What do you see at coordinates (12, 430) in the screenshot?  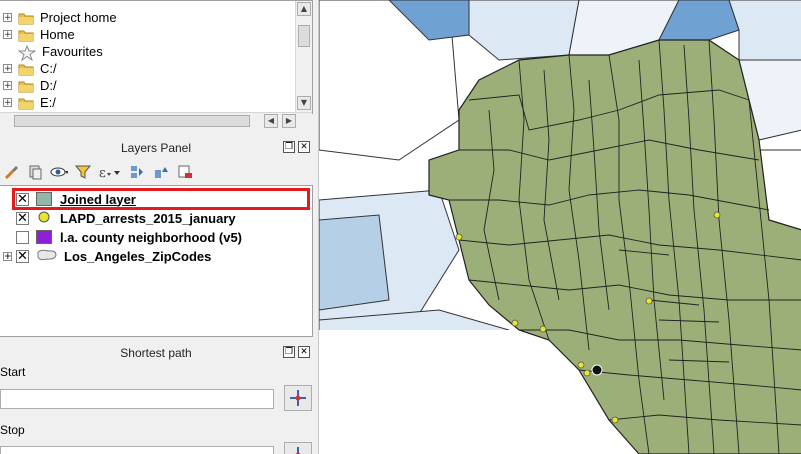 I see `stop-label: Stop` at bounding box center [12, 430].